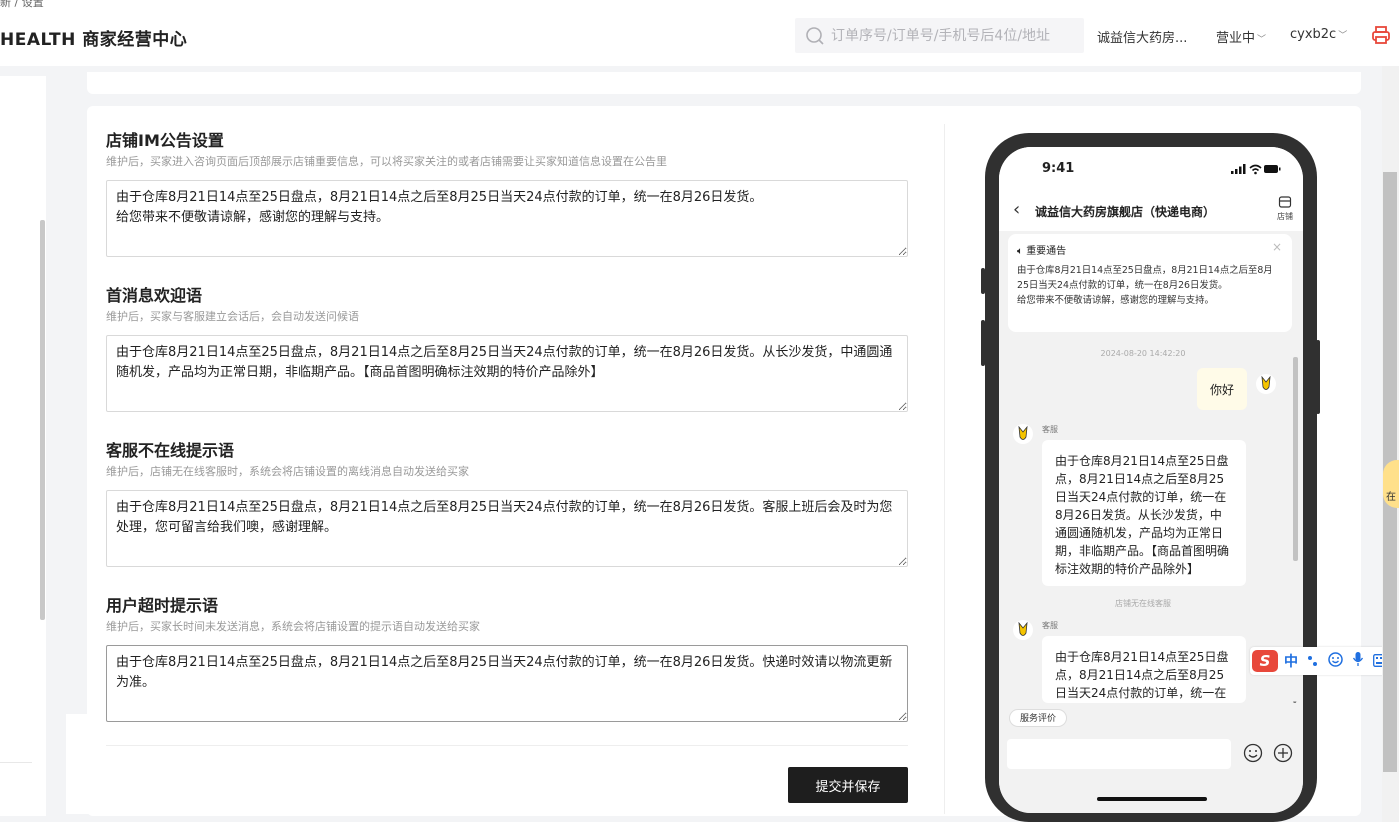 The image size is (1399, 822). Describe the element at coordinates (815, 35) in the screenshot. I see `search-icon` at that location.